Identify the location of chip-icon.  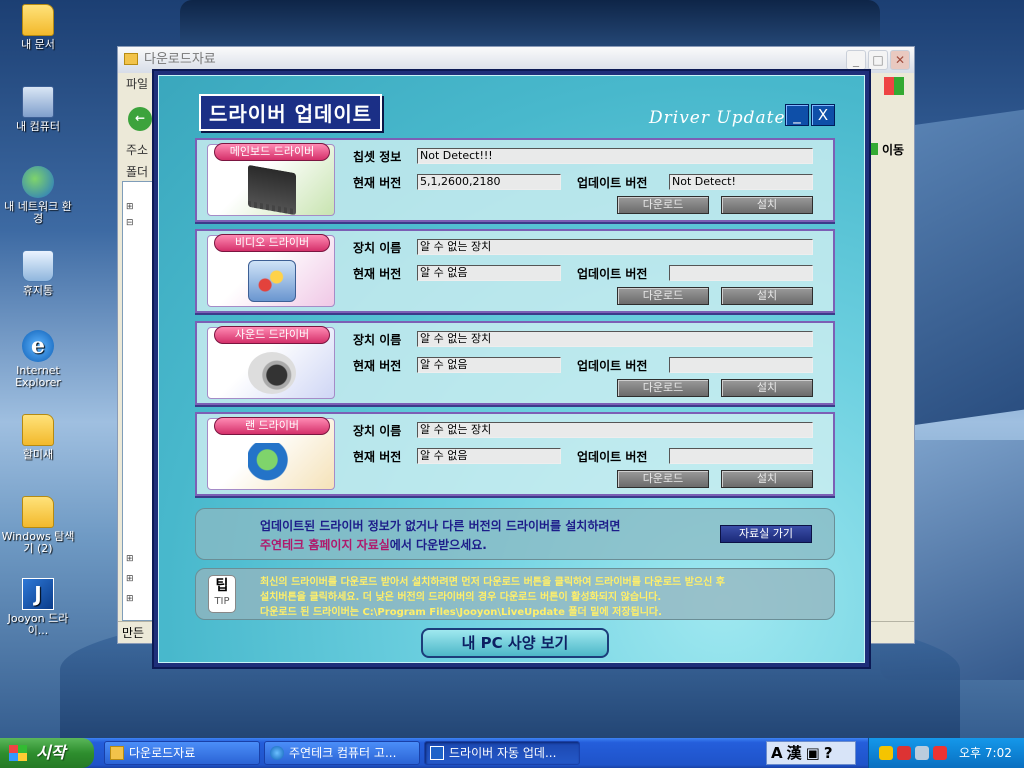
(272, 190).